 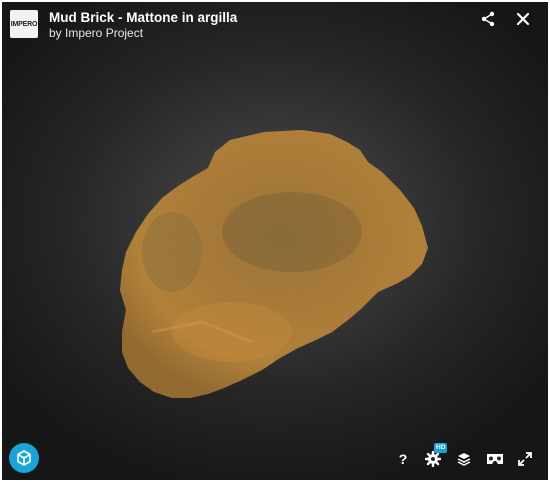 I want to click on fullscreen-icon, so click(x=525, y=459).